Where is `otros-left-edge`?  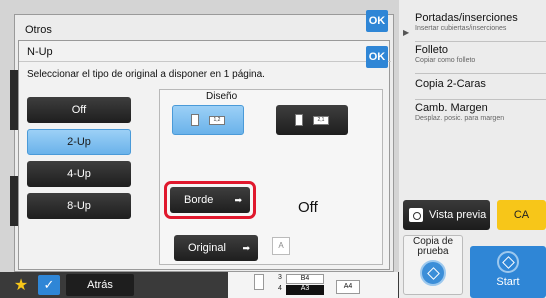 otros-left-edge is located at coordinates (14, 100).